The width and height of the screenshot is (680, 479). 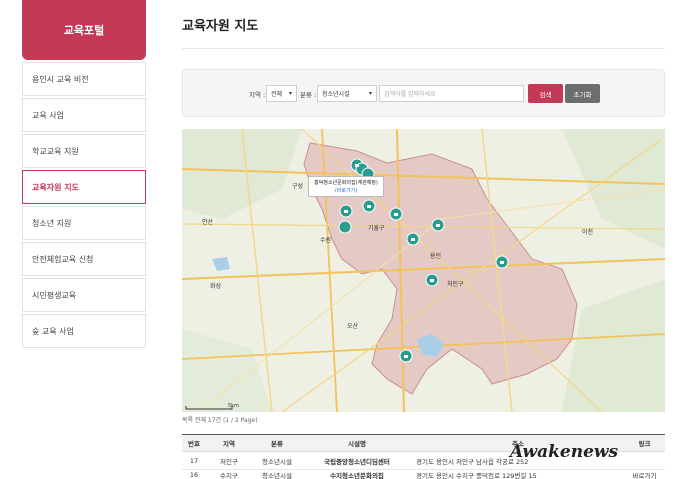 What do you see at coordinates (84, 295) in the screenshot?
I see `sidebar-item-lifelong-education: 시민평생교육` at bounding box center [84, 295].